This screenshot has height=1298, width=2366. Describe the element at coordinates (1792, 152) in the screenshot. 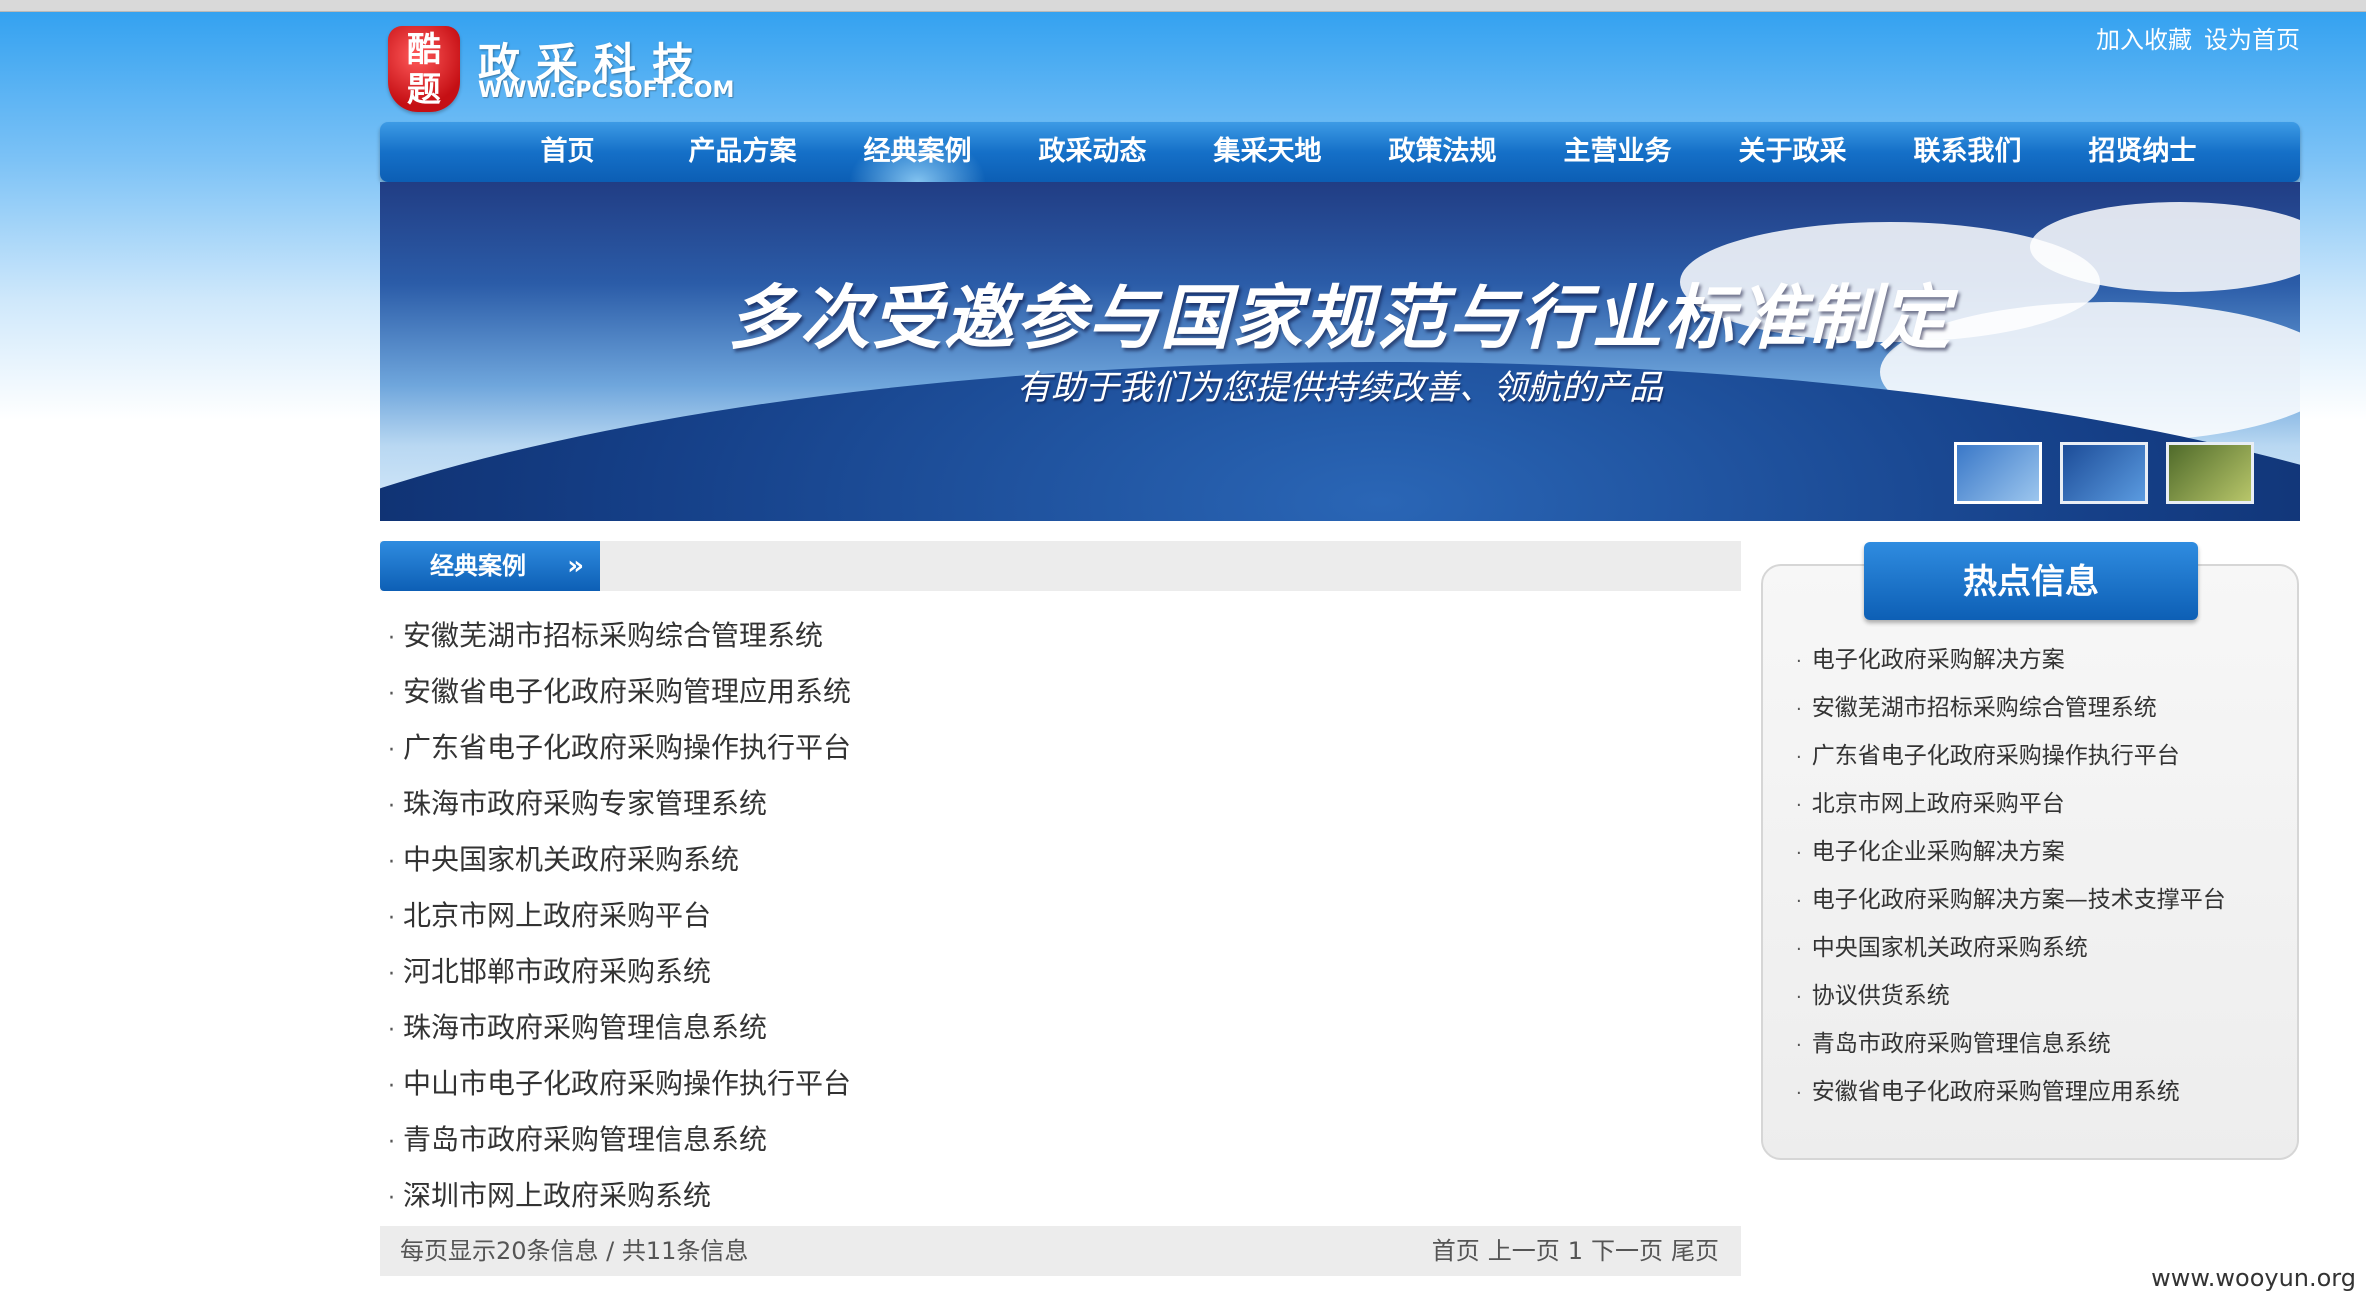

I see `nav-item-about: 关于政采` at that location.